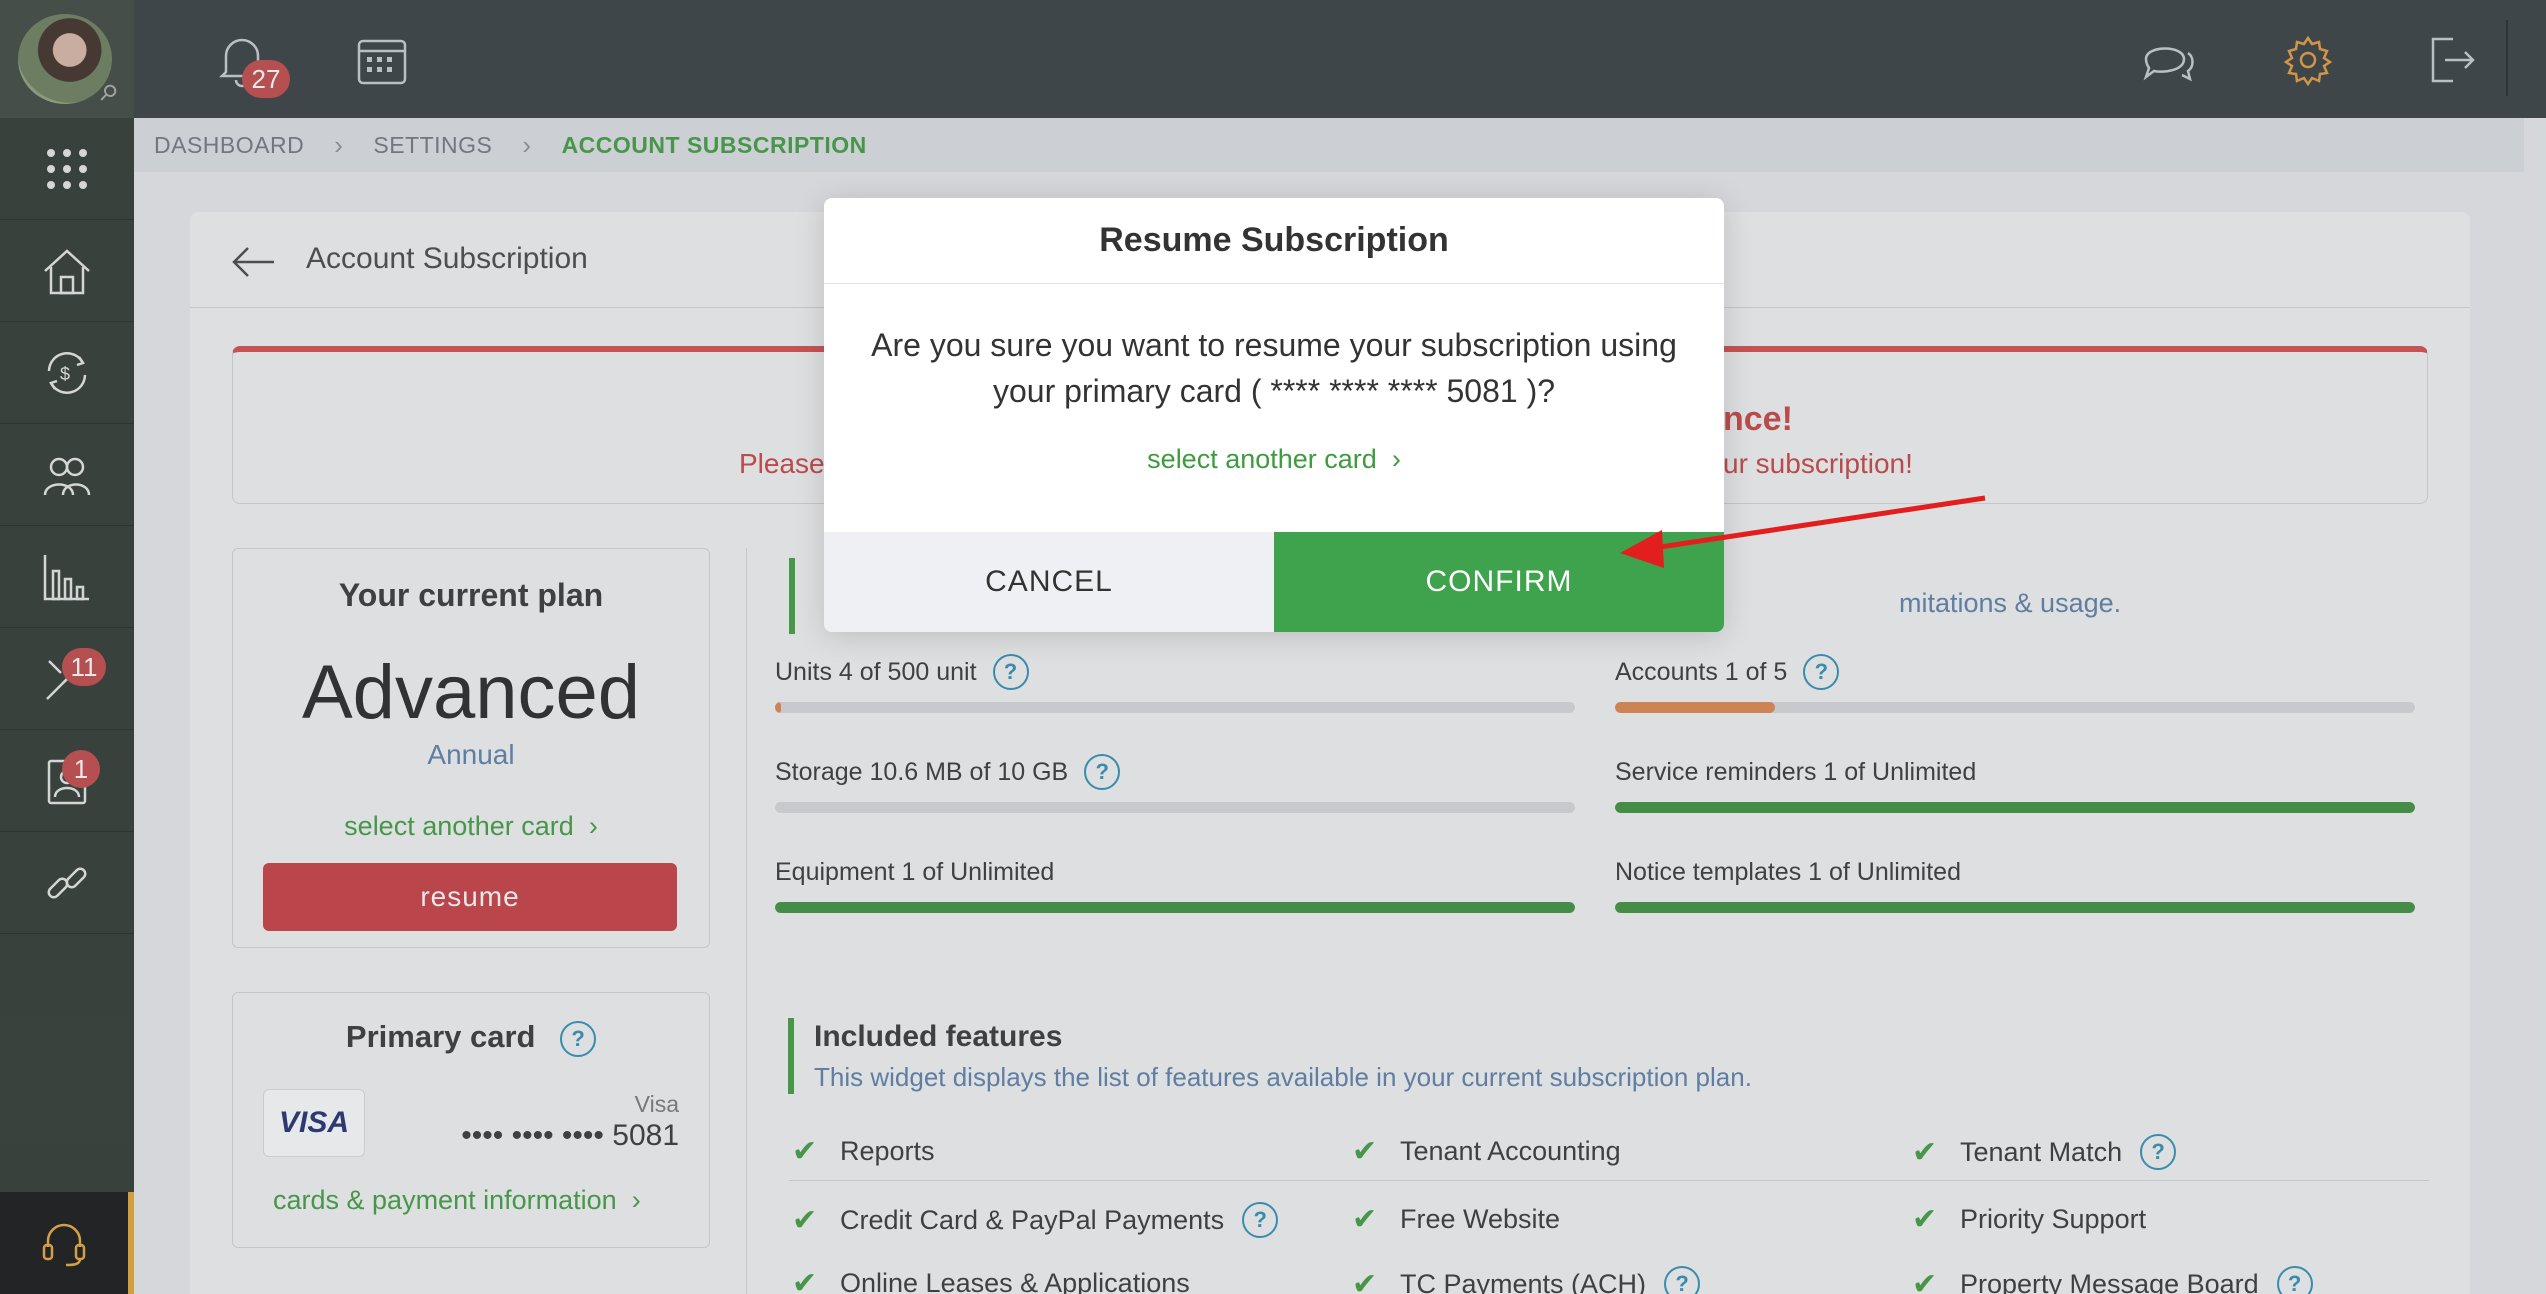 The height and width of the screenshot is (1294, 2546). I want to click on red-arrow-annotation-icon, so click(1803, 531).